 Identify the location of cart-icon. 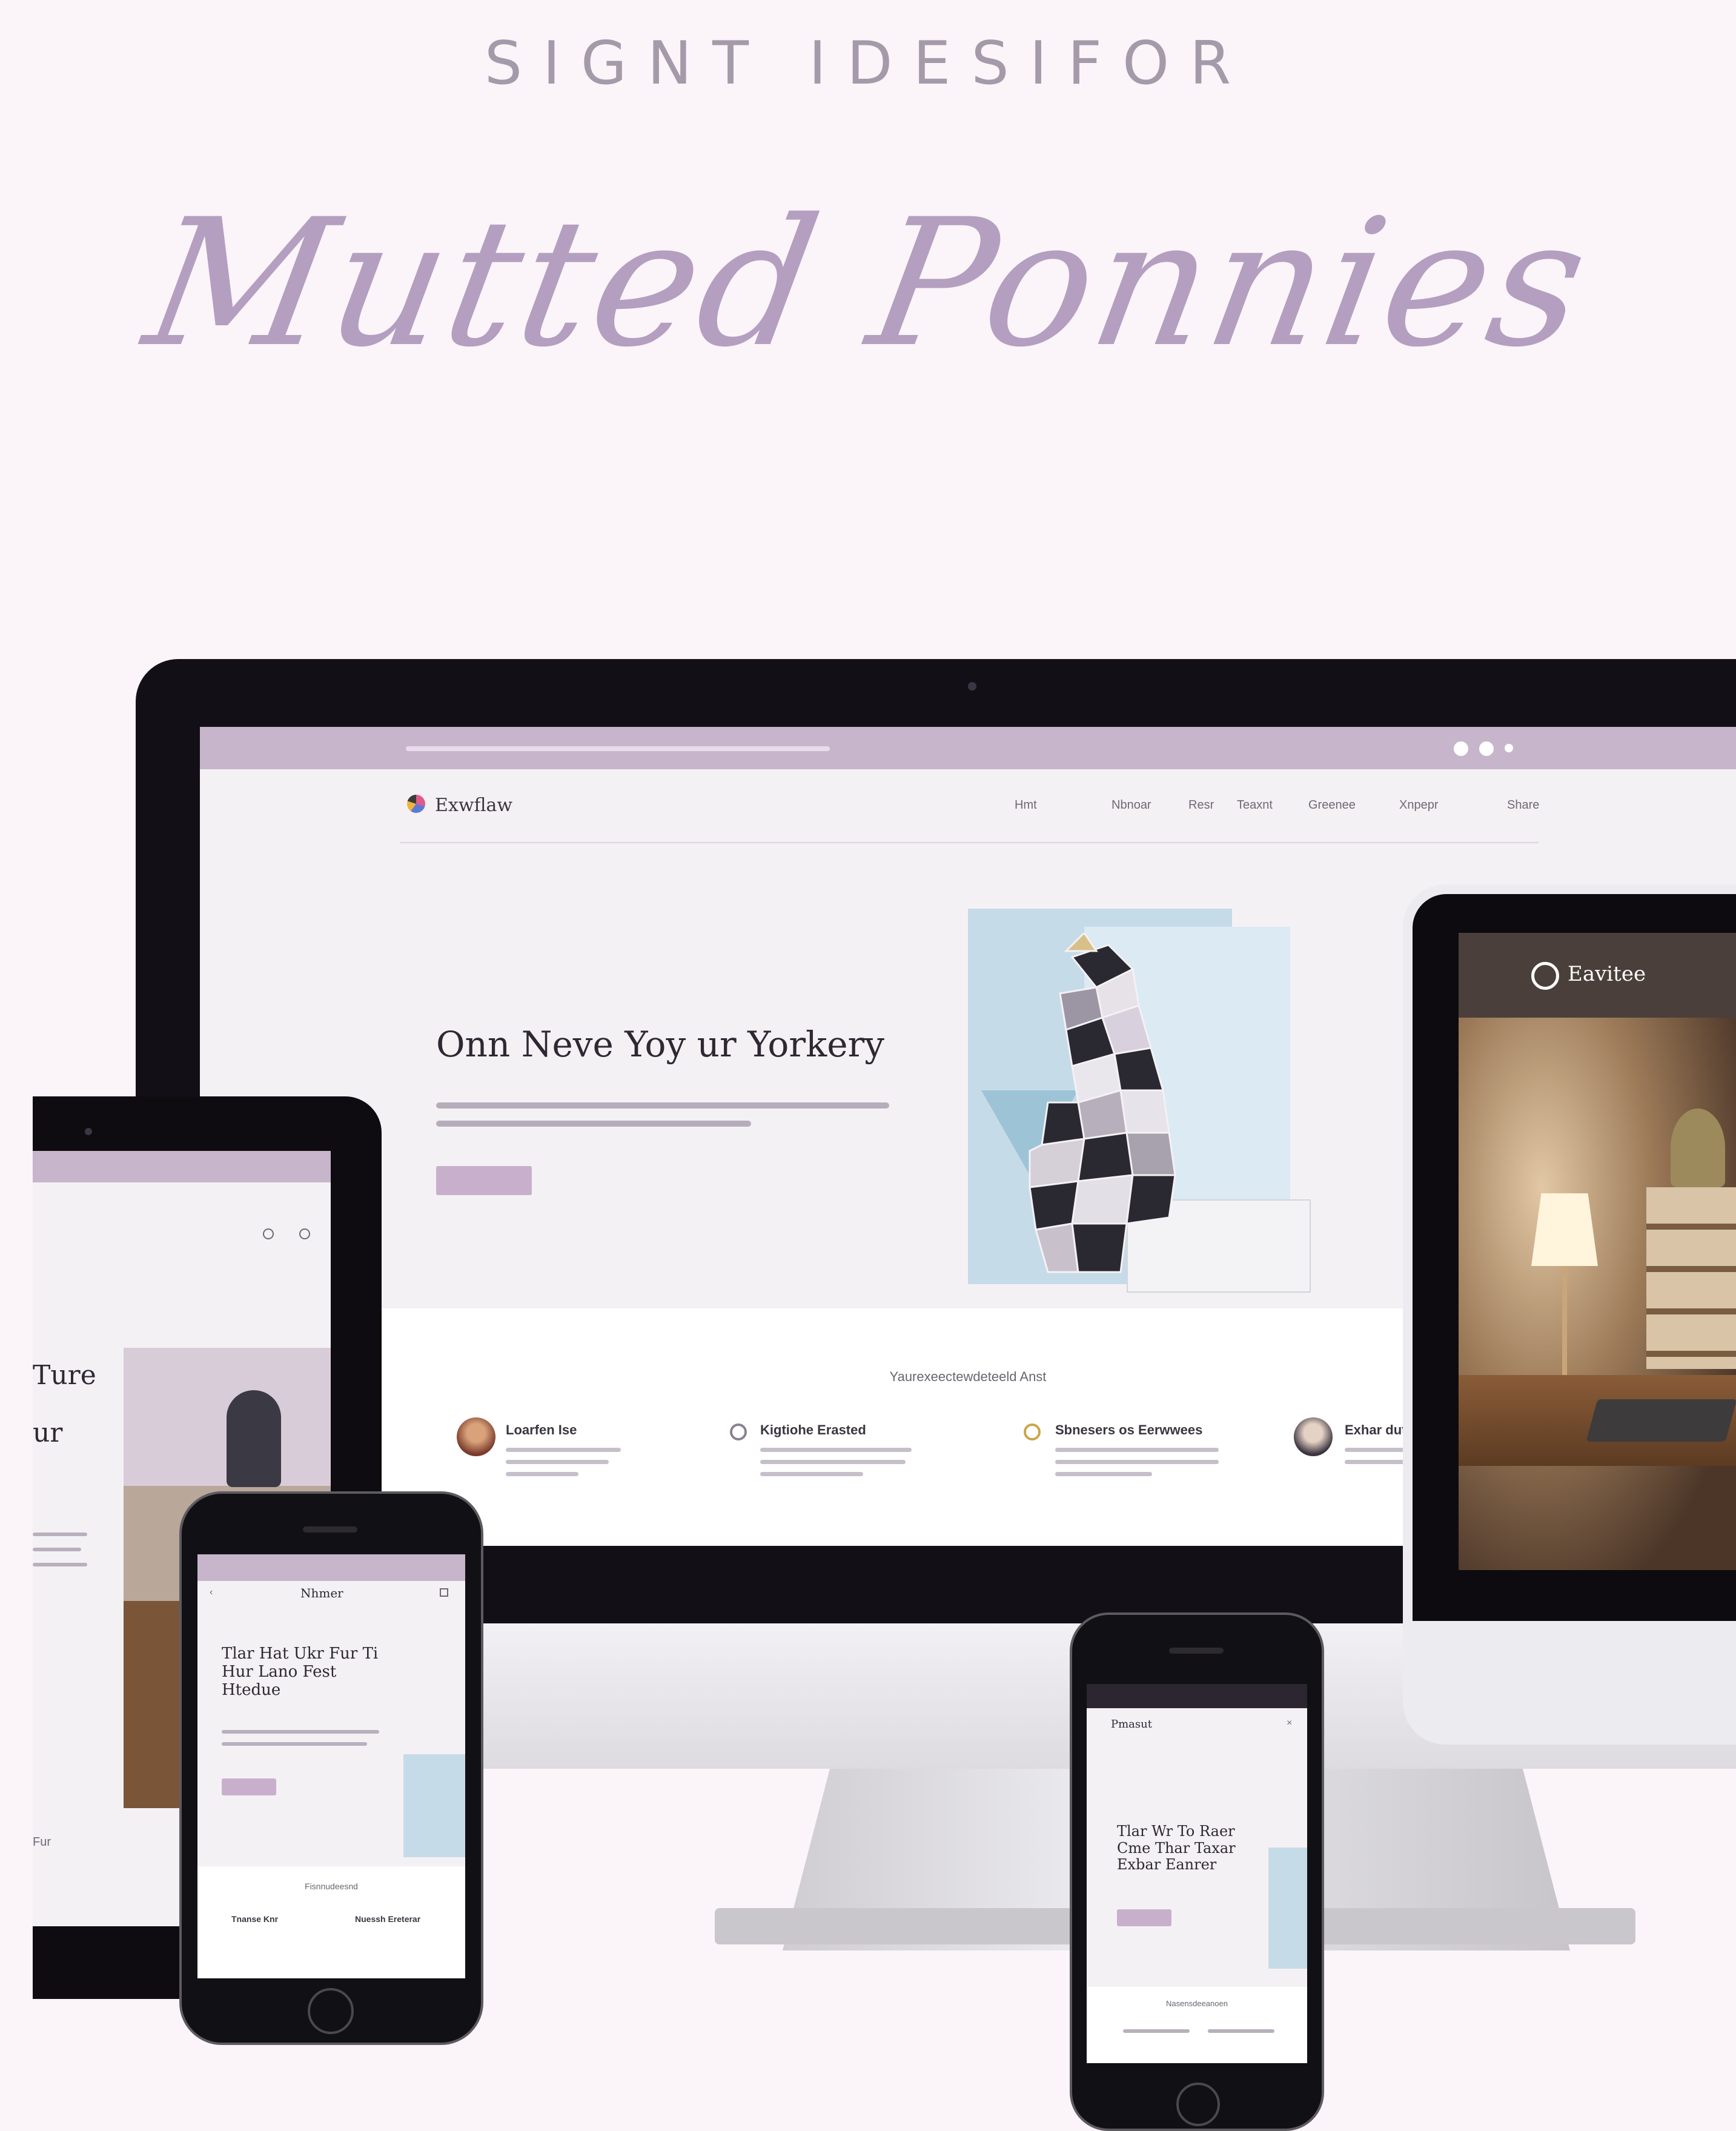
(304, 1233).